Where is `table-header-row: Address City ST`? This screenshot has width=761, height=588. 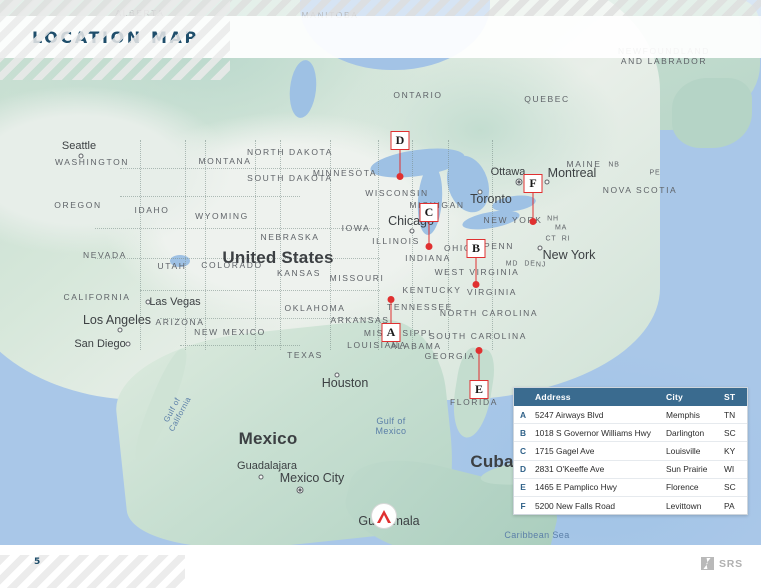 table-header-row: Address City ST is located at coordinates (630, 397).